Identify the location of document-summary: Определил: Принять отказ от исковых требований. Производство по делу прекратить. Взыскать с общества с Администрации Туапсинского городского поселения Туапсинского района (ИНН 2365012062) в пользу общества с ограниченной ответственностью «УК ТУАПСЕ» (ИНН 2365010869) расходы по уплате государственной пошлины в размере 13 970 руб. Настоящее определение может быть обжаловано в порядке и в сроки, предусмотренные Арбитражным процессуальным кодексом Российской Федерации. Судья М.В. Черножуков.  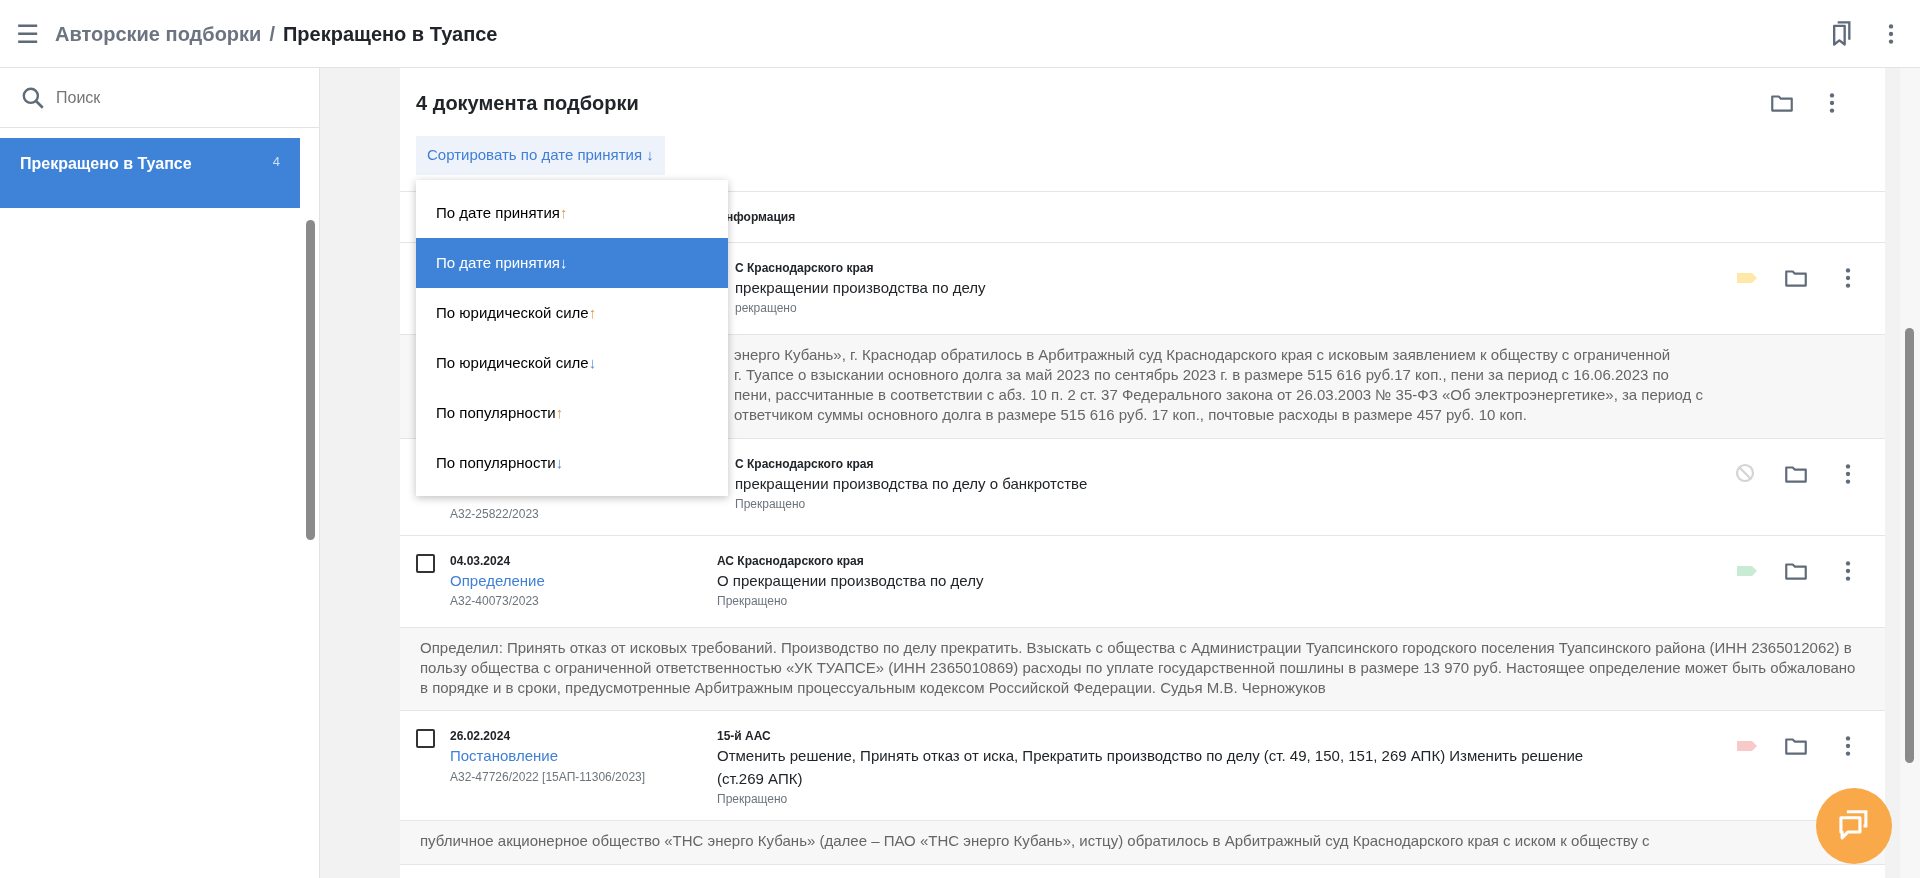
(1138, 667).